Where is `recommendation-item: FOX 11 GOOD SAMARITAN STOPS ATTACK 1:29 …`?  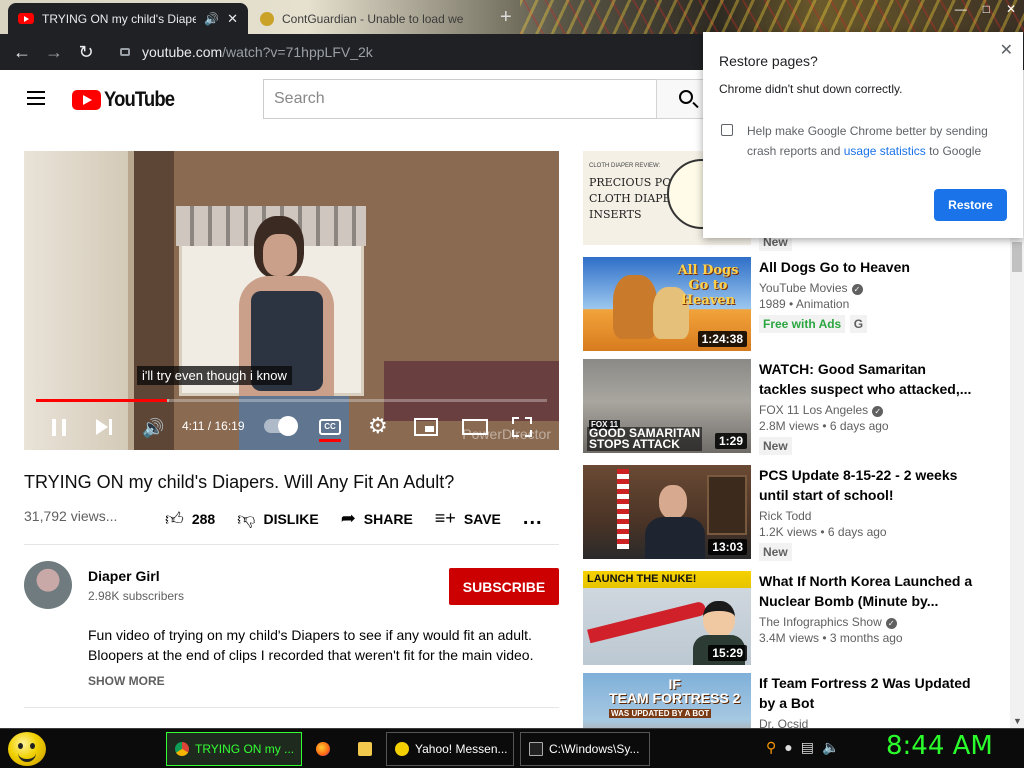
recommendation-item: FOX 11 GOOD SAMARITAN STOPS ATTACK 1:29 … is located at coordinates (793, 407).